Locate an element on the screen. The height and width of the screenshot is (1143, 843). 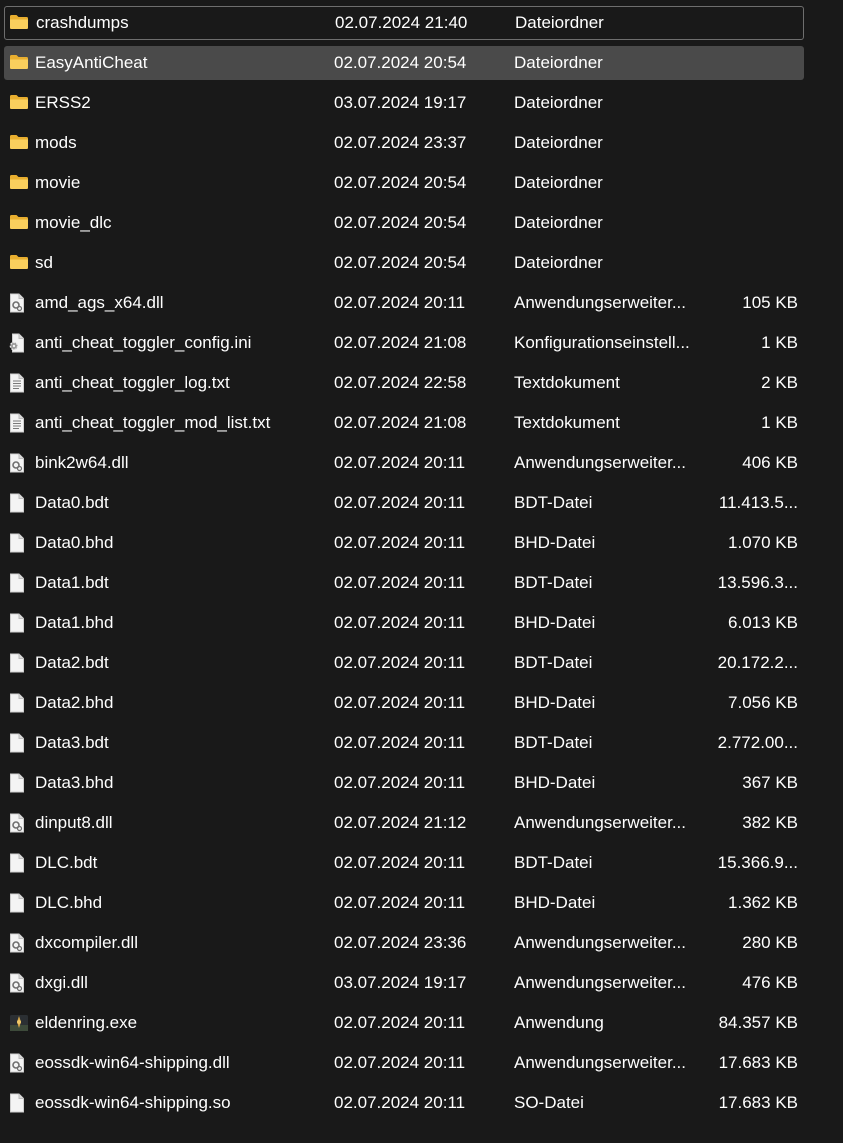
file-type: SO-Datei is located at coordinates (549, 1102).